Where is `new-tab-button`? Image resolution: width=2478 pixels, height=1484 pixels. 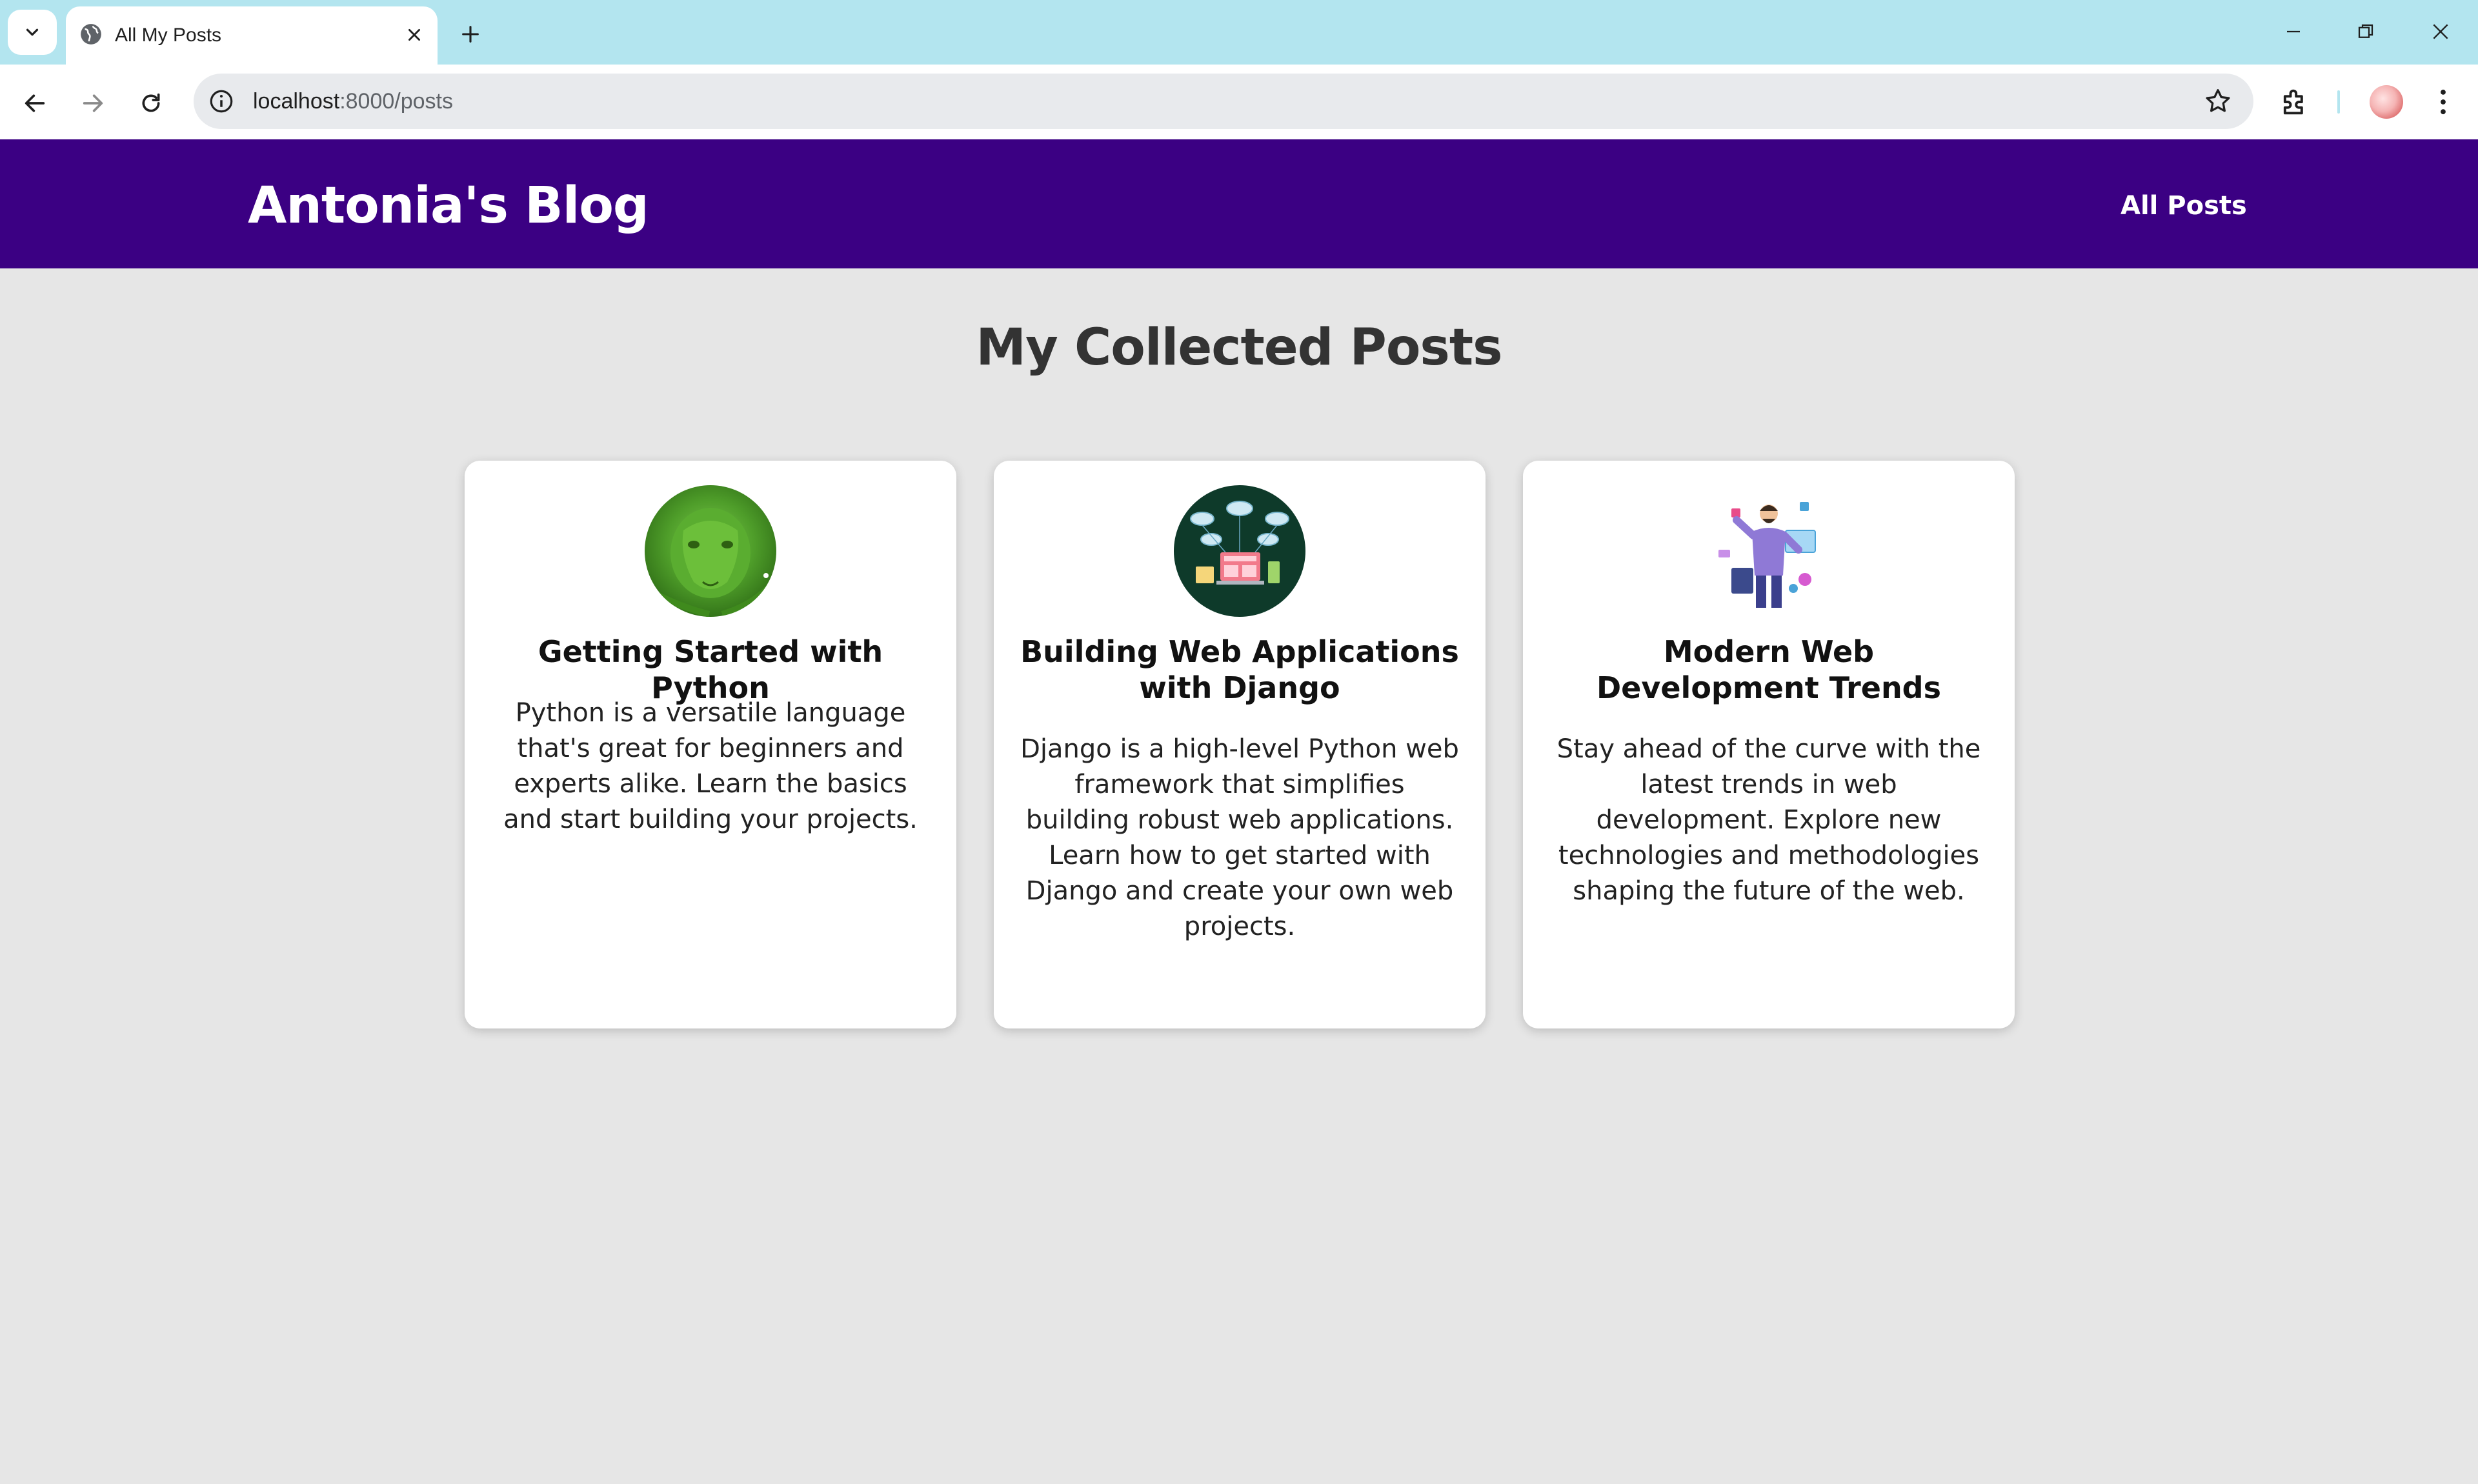
new-tab-button is located at coordinates (470, 34).